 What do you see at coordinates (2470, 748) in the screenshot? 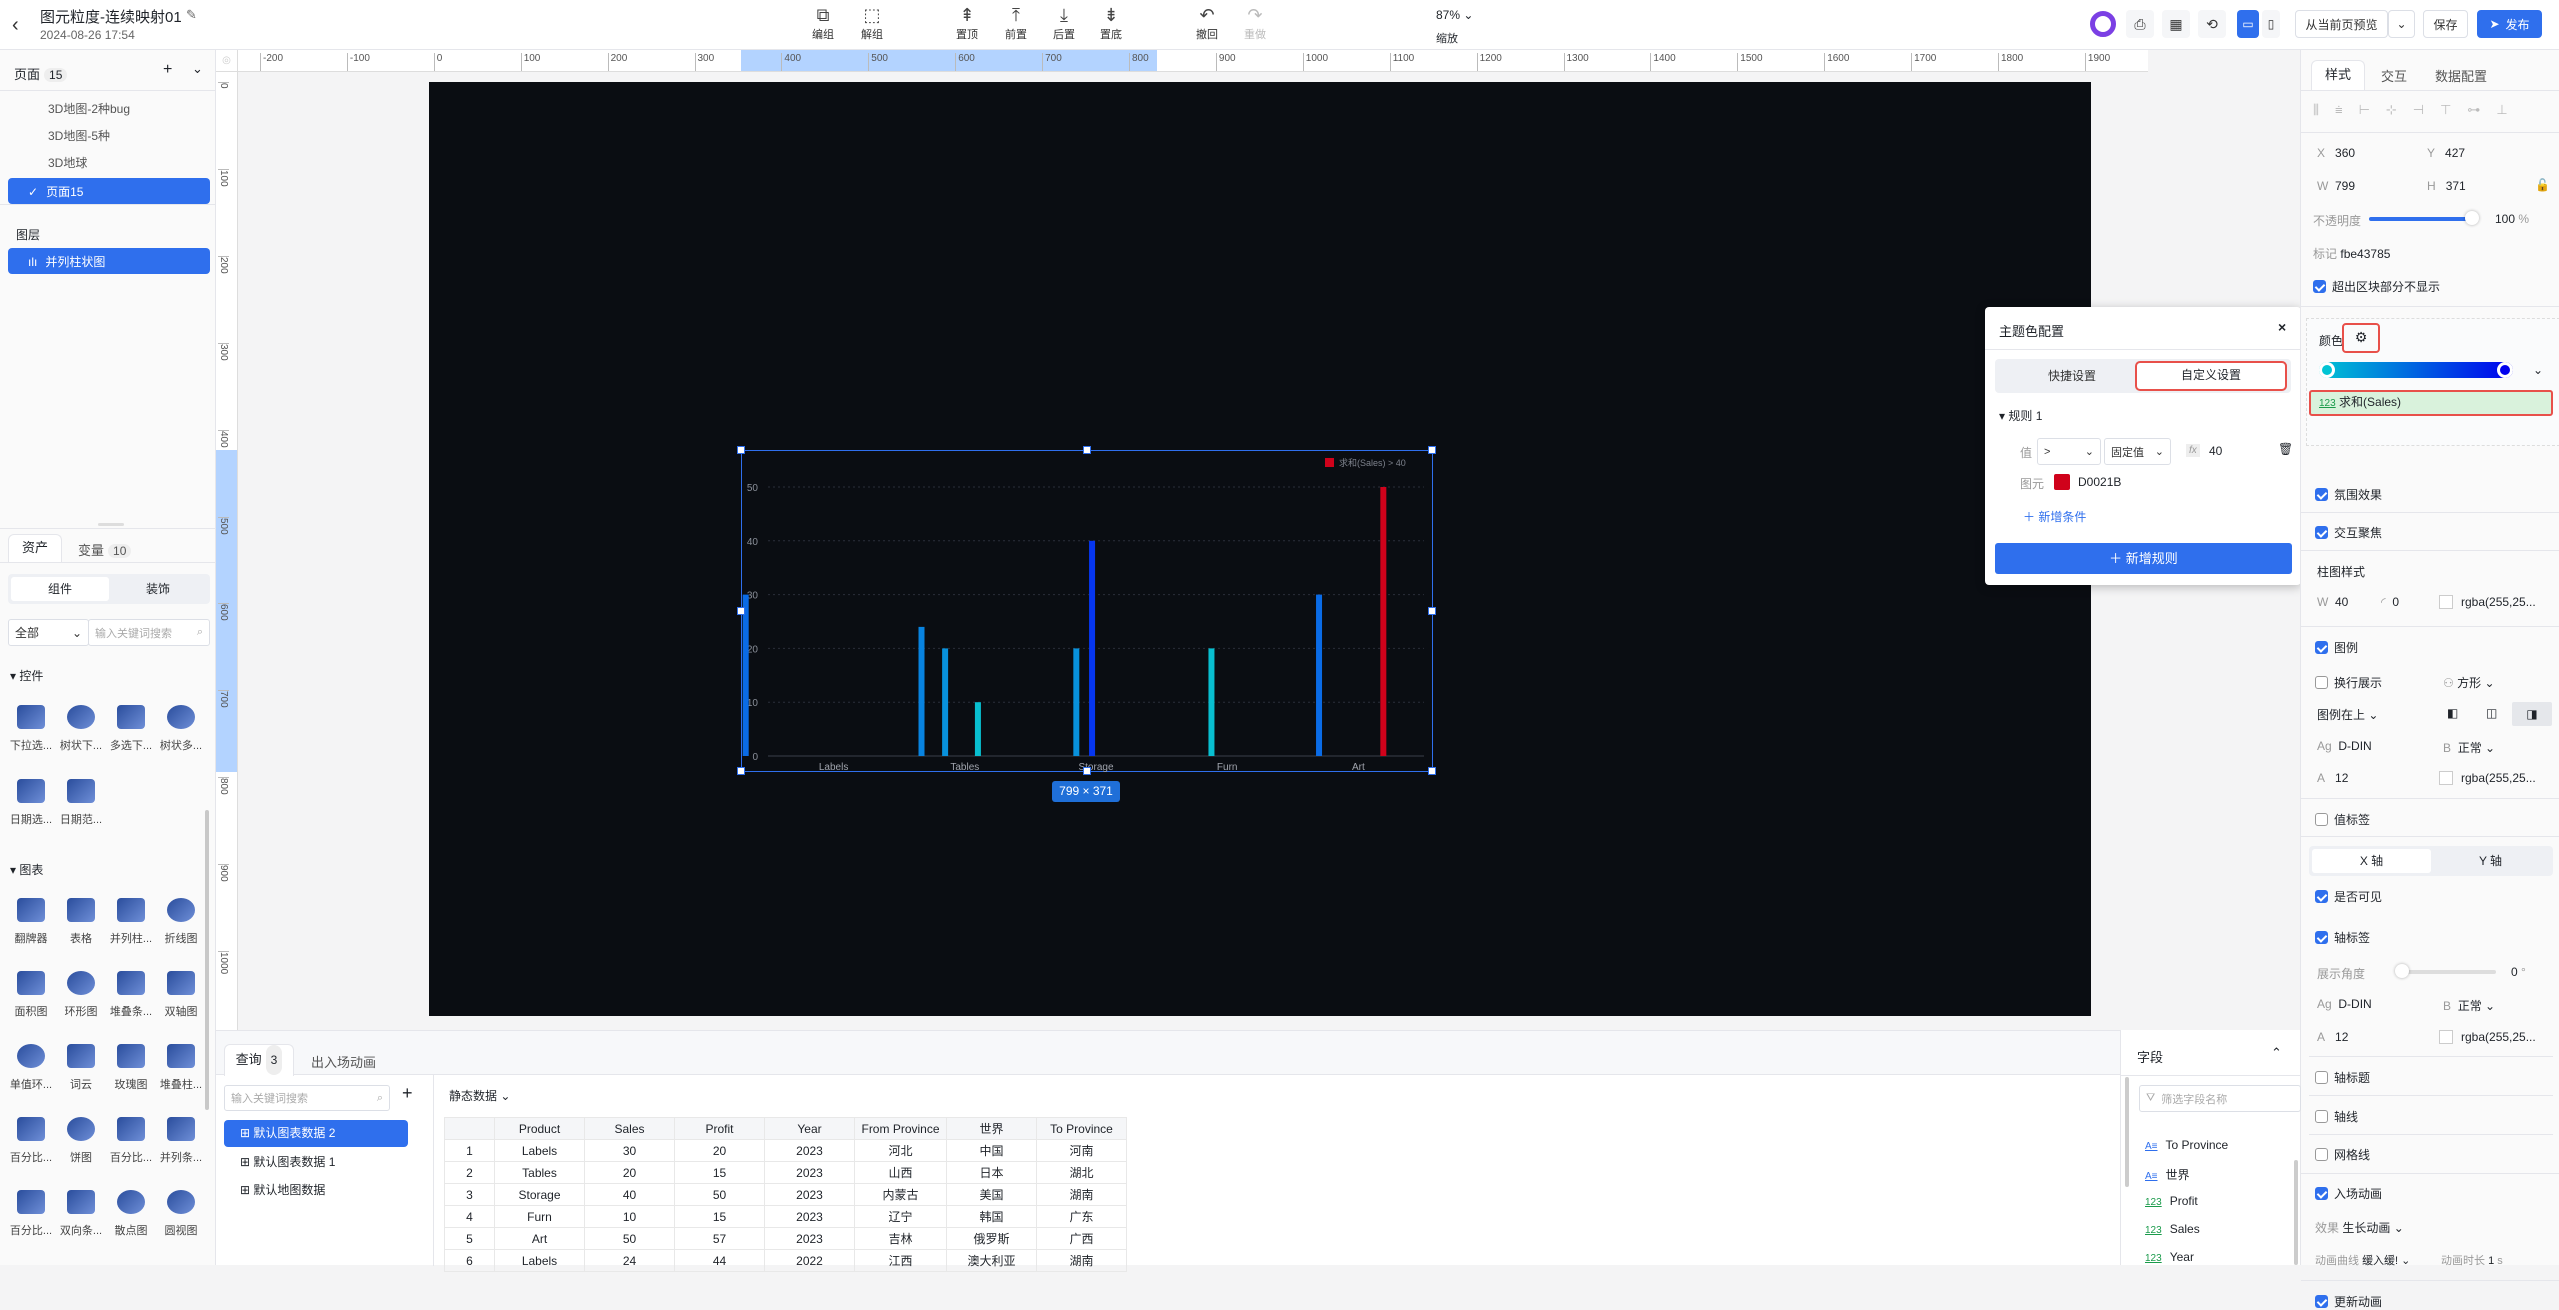
I see `legend-weight-select: 正常` at bounding box center [2470, 748].